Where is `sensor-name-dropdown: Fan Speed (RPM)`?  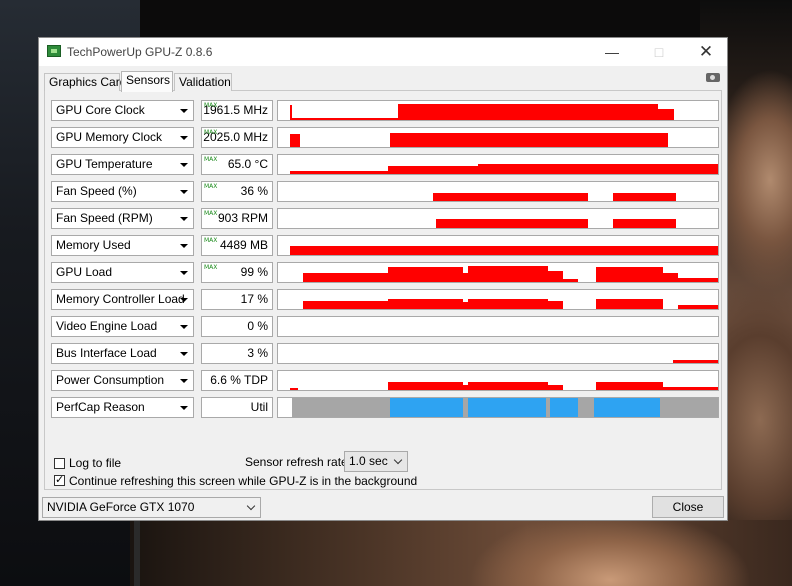 sensor-name-dropdown: Fan Speed (RPM) is located at coordinates (122, 218).